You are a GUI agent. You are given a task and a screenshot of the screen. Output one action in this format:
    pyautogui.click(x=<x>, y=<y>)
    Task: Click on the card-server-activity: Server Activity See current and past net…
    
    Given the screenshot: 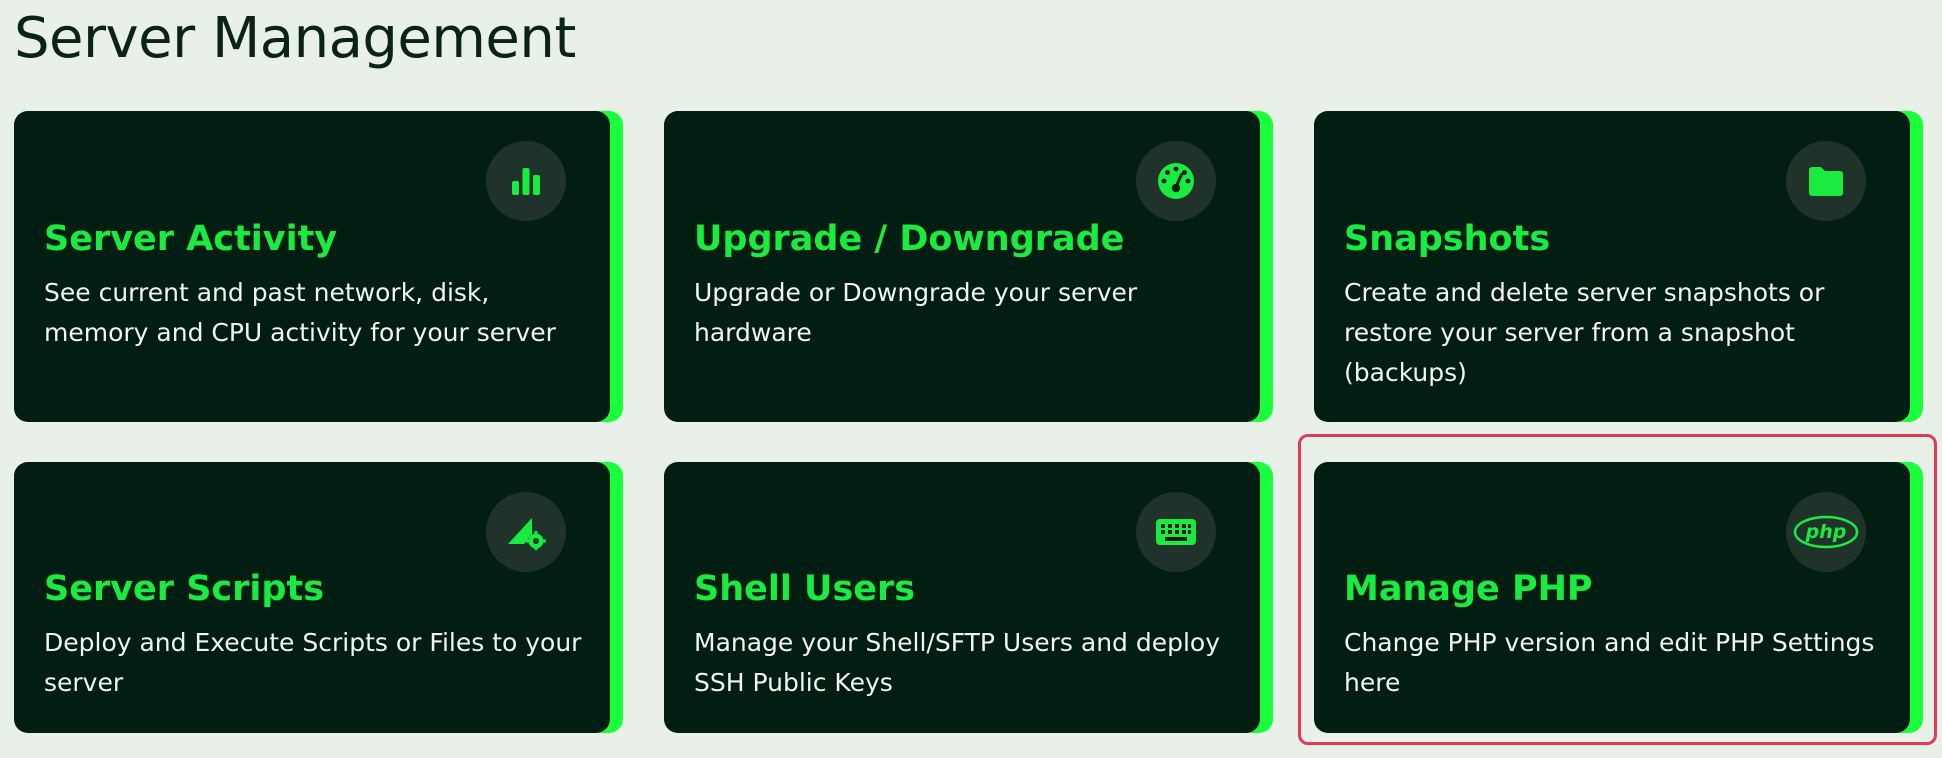 What is the action you would take?
    pyautogui.click(x=318, y=266)
    